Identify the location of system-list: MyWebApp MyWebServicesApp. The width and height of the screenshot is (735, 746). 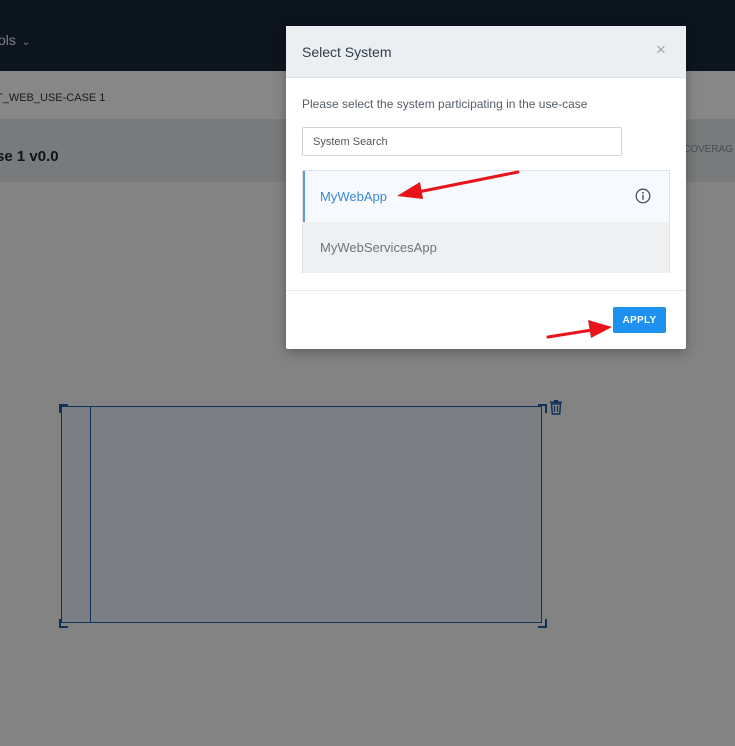
(486, 221).